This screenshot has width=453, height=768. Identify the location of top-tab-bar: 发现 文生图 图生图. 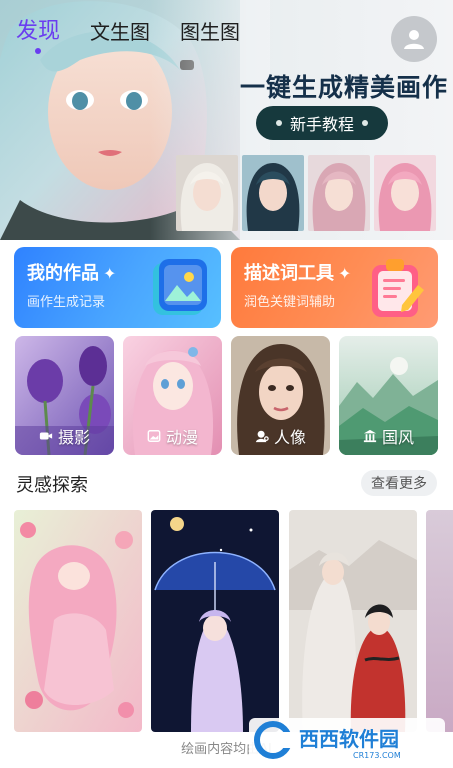
(128, 36).